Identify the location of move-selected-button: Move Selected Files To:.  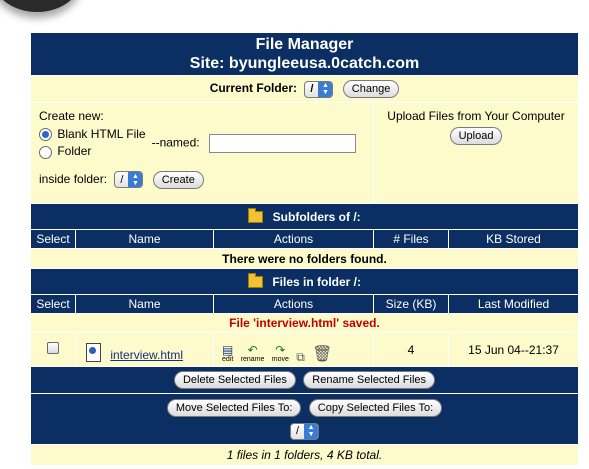
(234, 407).